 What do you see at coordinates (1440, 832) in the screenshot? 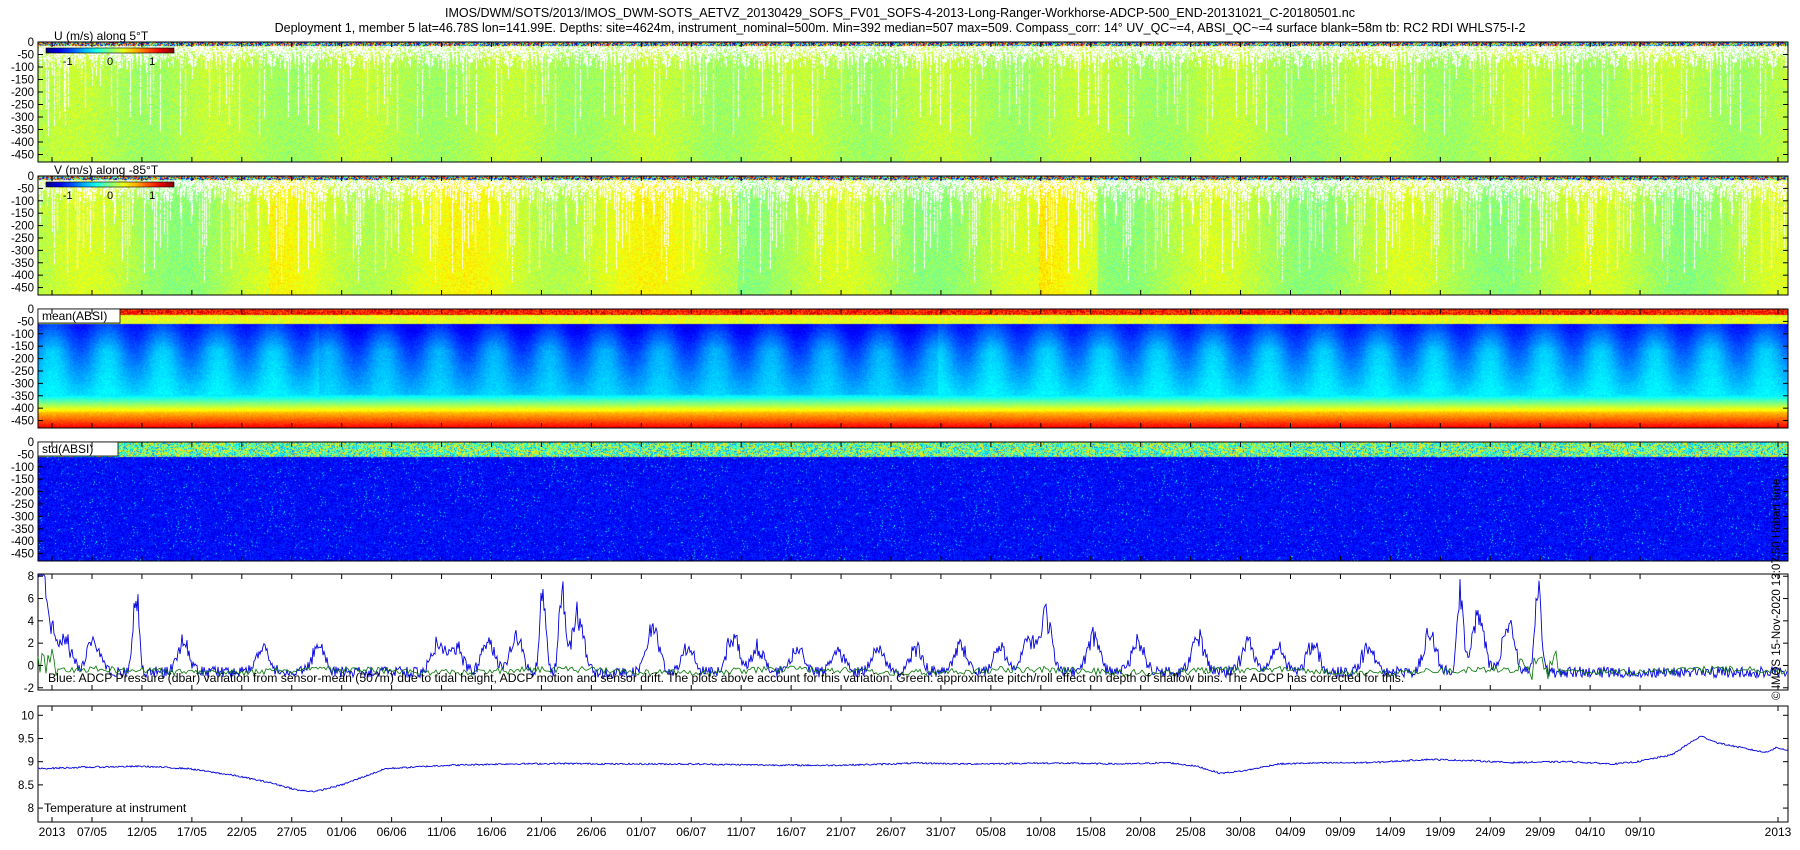
I see `x-tick-label: 19/09` at bounding box center [1440, 832].